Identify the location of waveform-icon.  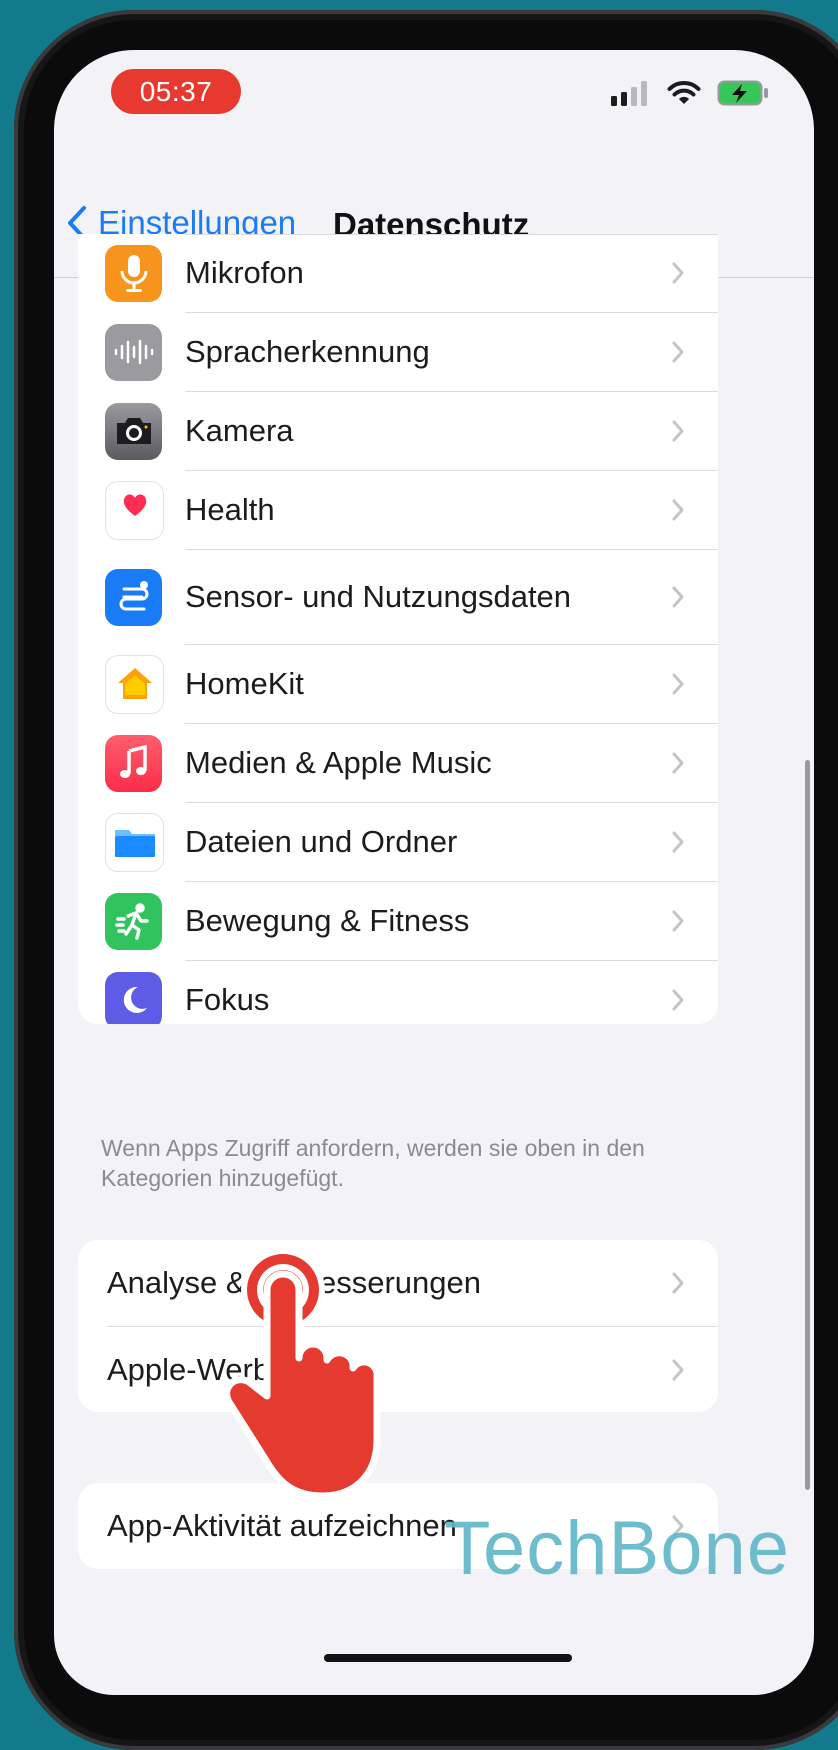
(133, 352).